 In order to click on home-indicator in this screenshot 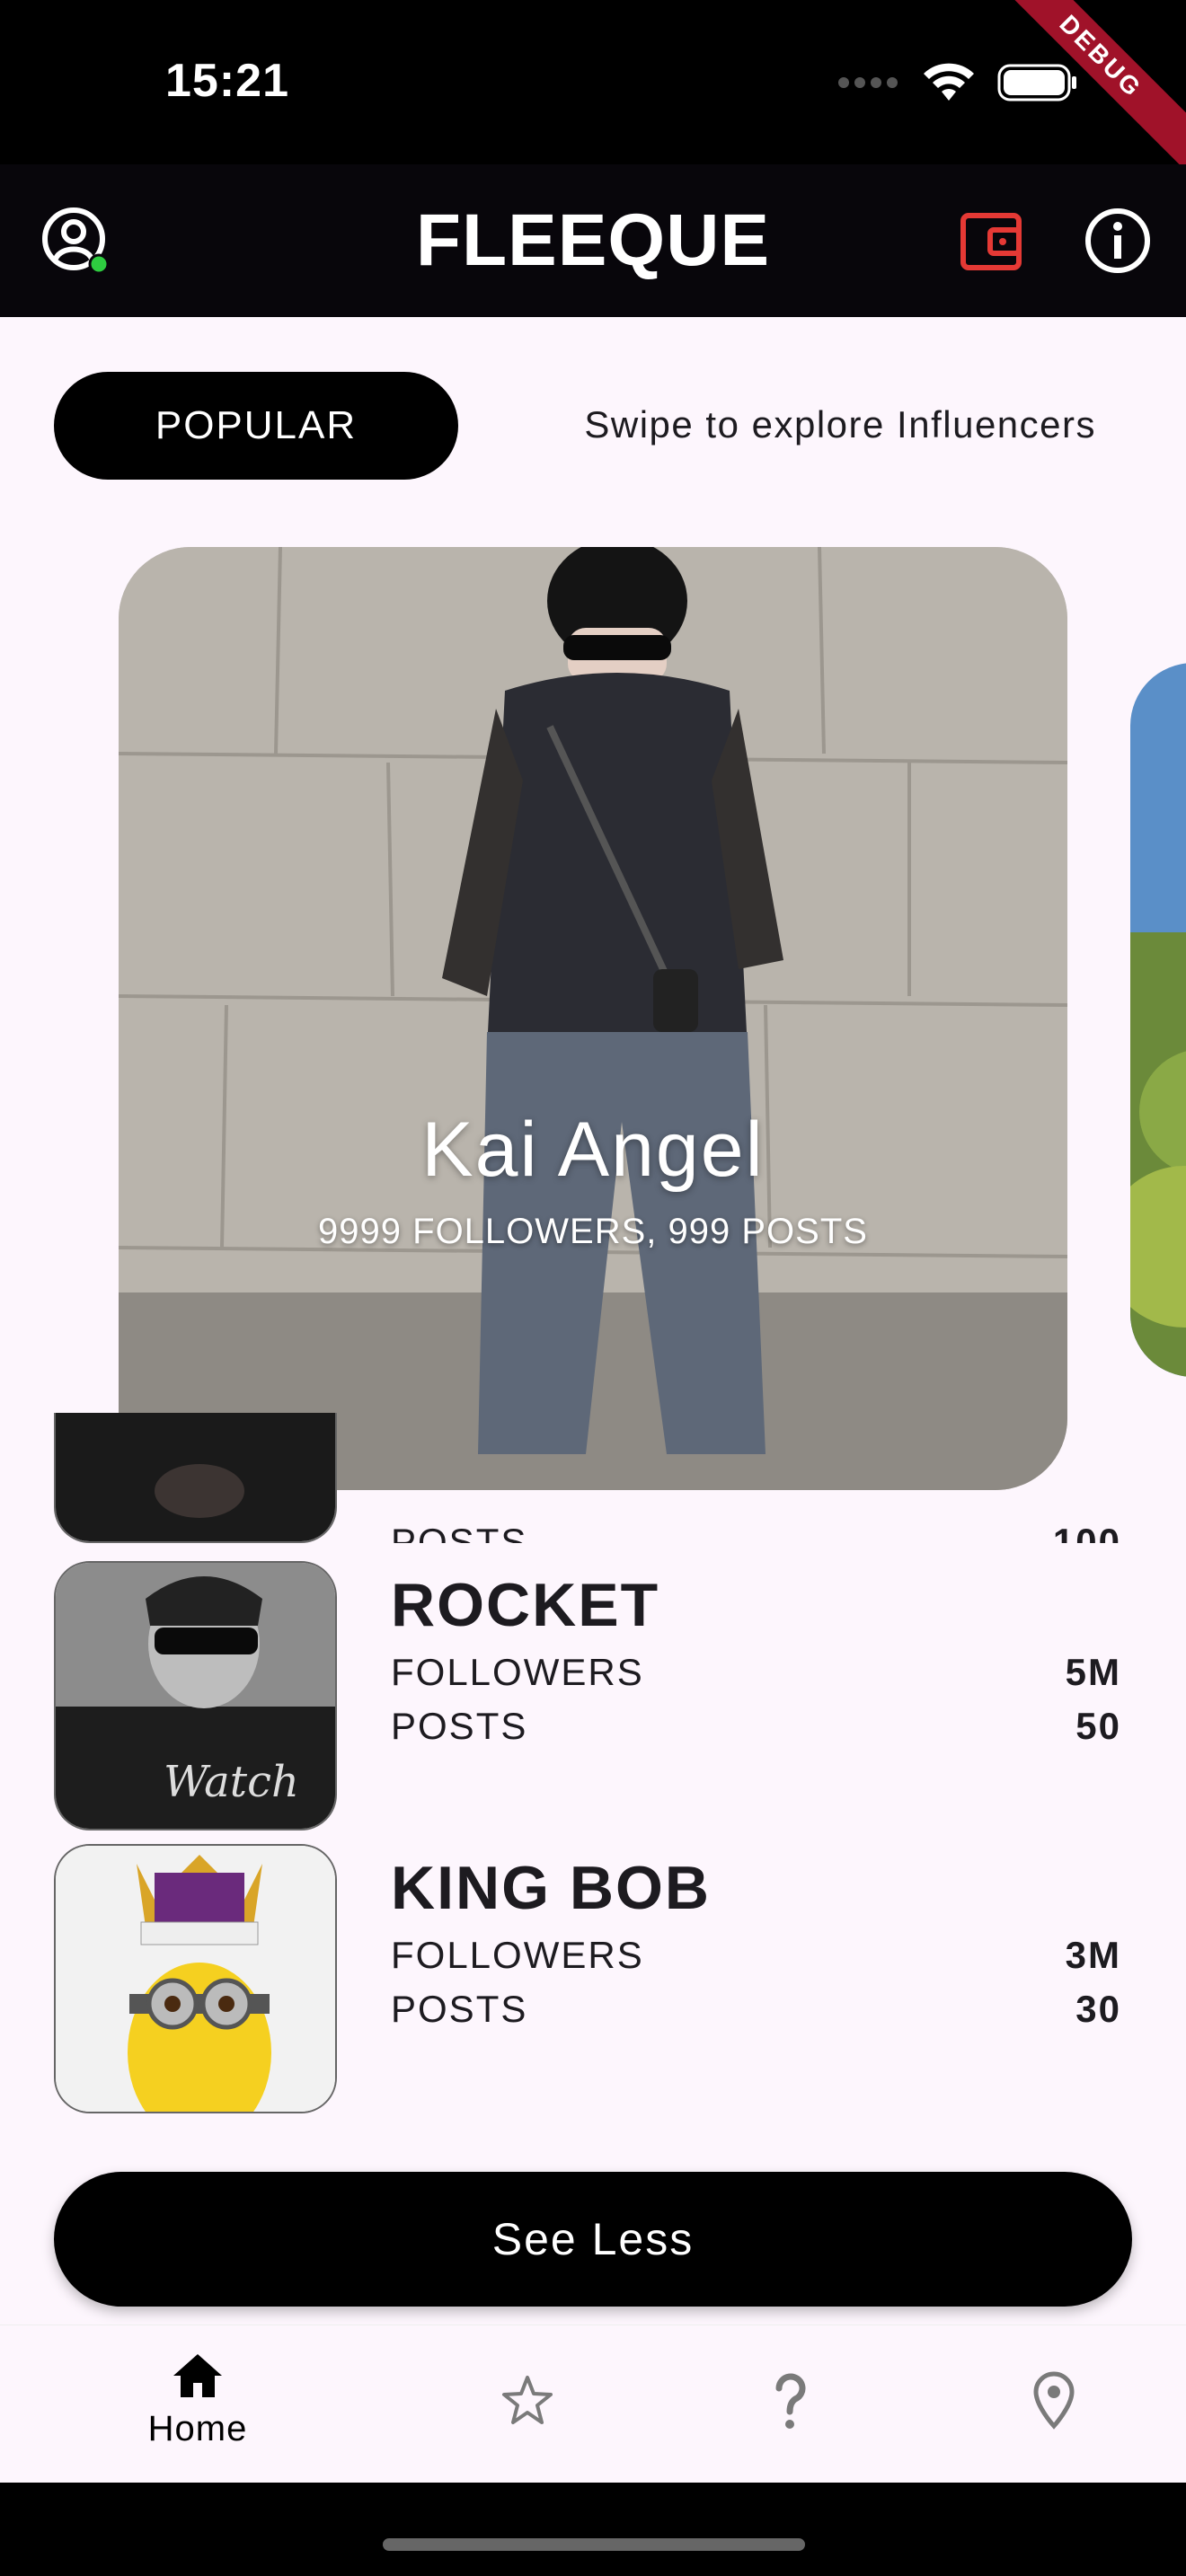, I will do `click(594, 2544)`.